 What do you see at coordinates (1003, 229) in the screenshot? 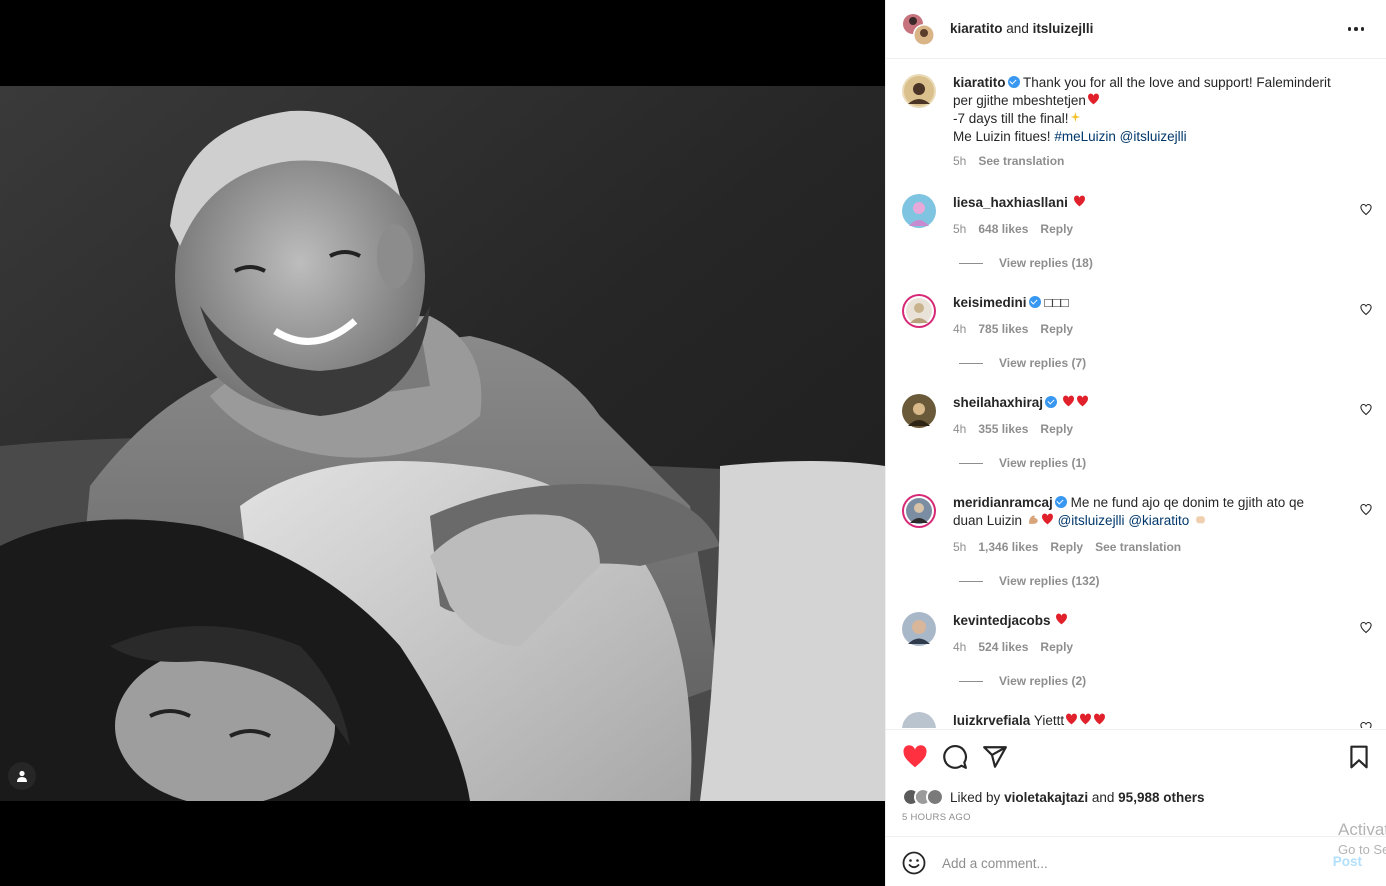
I see `comment-likes: 648 likes` at bounding box center [1003, 229].